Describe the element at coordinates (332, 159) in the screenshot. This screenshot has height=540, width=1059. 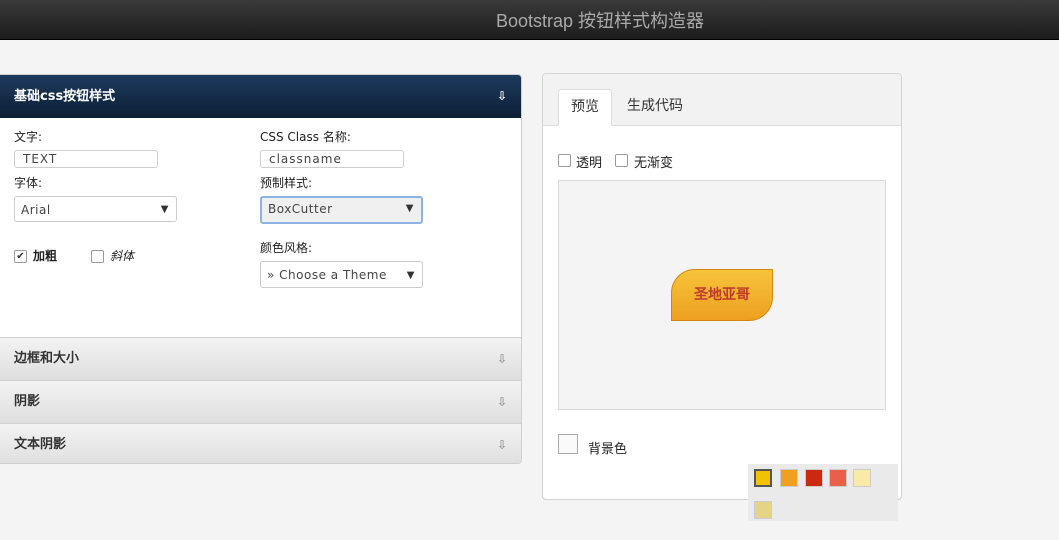
I see `css-class-input: classname` at that location.